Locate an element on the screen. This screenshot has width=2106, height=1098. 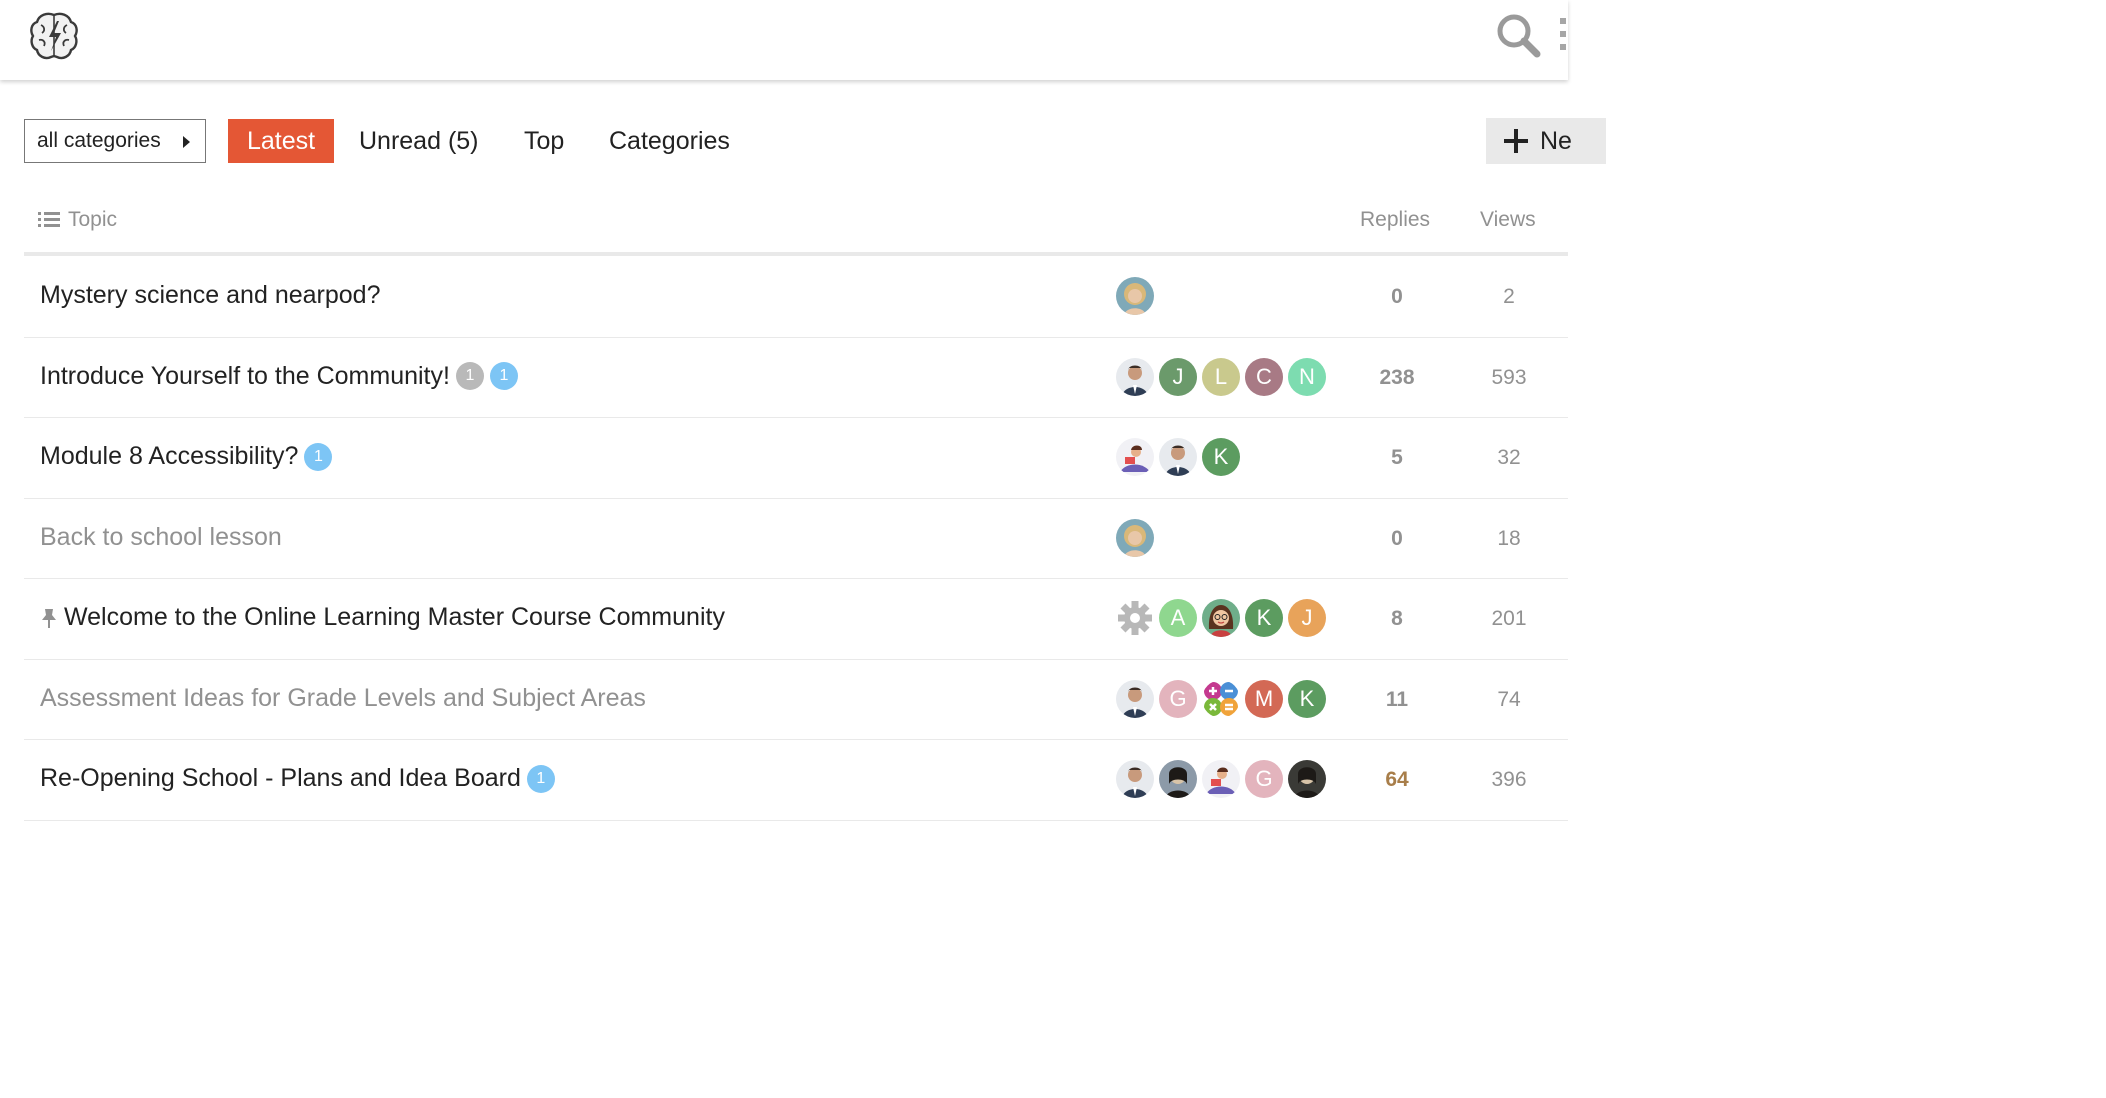
plus-icon is located at coordinates (1516, 141).